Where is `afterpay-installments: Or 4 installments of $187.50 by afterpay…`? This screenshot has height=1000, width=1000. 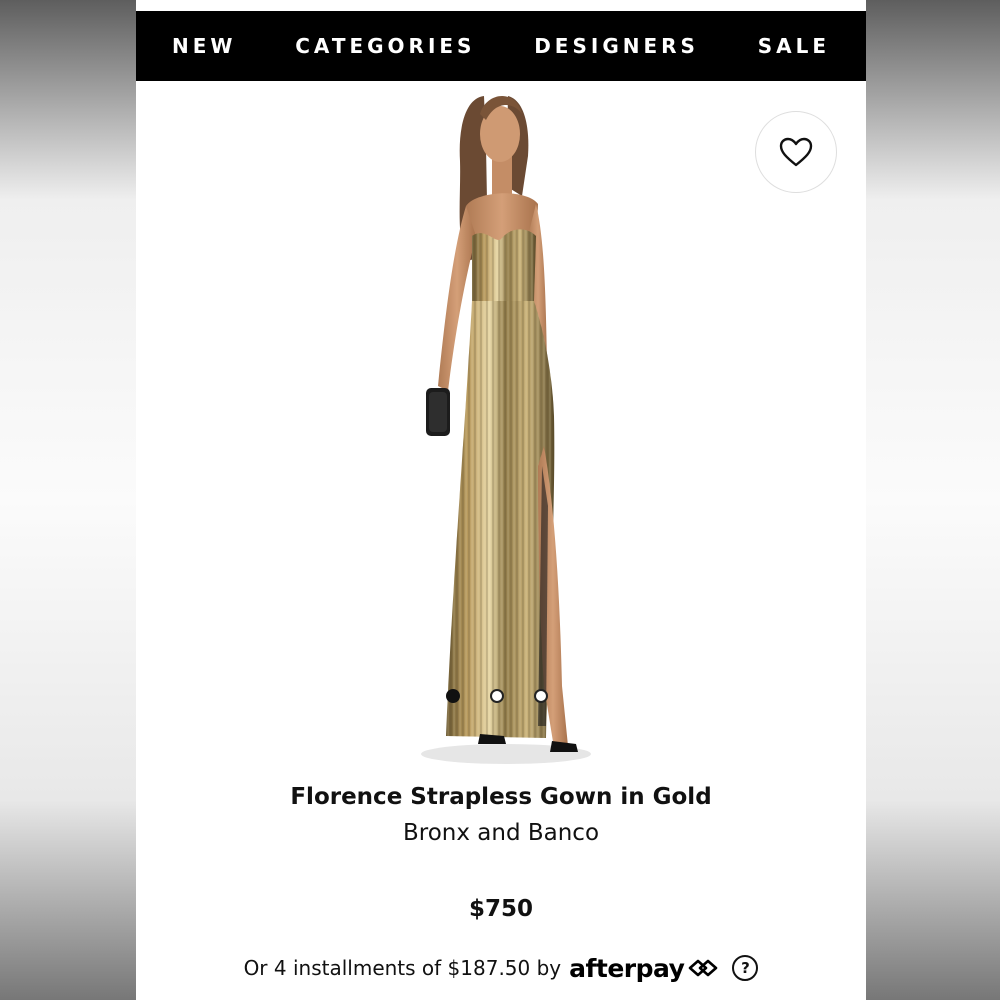
afterpay-installments: Or 4 installments of $187.50 by afterpay… is located at coordinates (501, 968).